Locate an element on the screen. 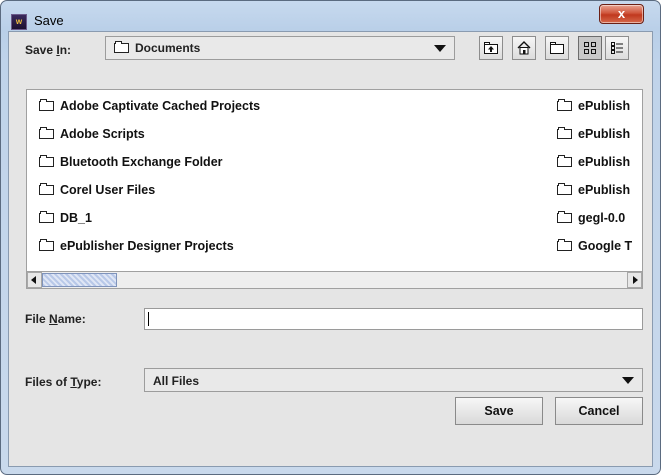 The image size is (661, 475). new-folder-button is located at coordinates (557, 48).